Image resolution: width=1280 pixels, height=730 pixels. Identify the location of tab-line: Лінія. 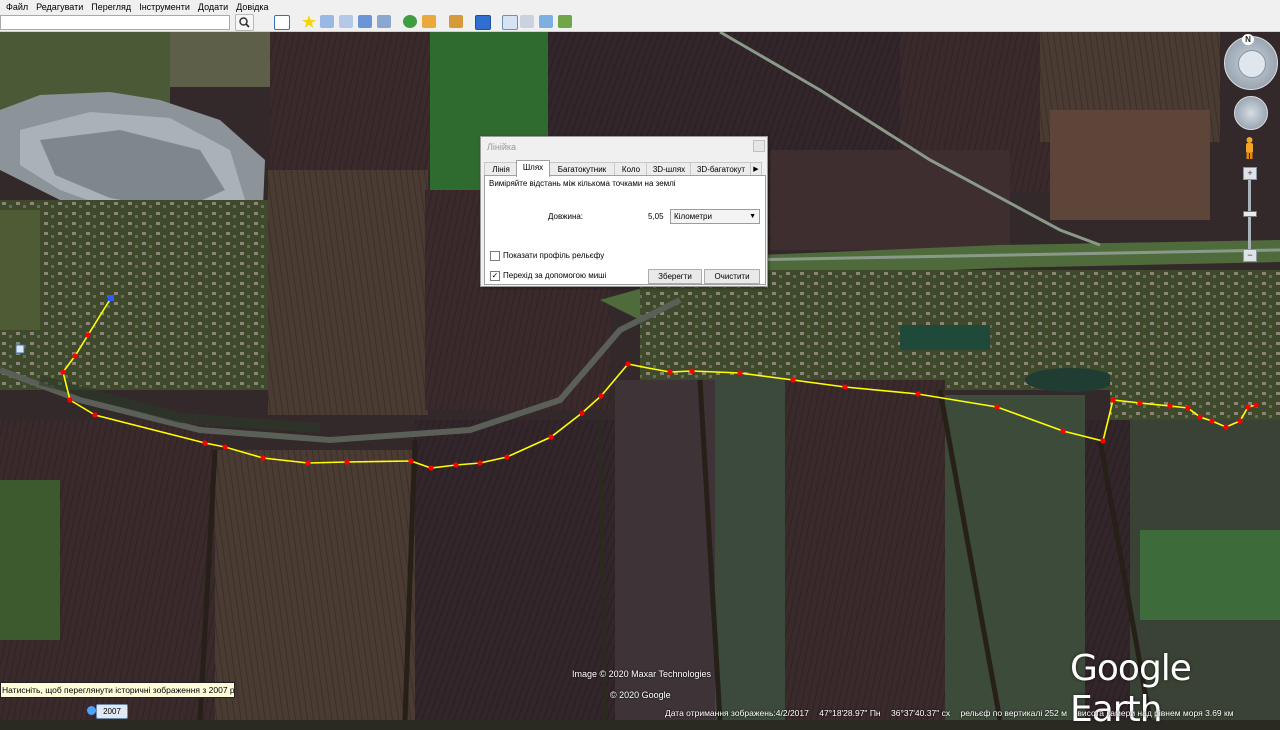
(501, 169).